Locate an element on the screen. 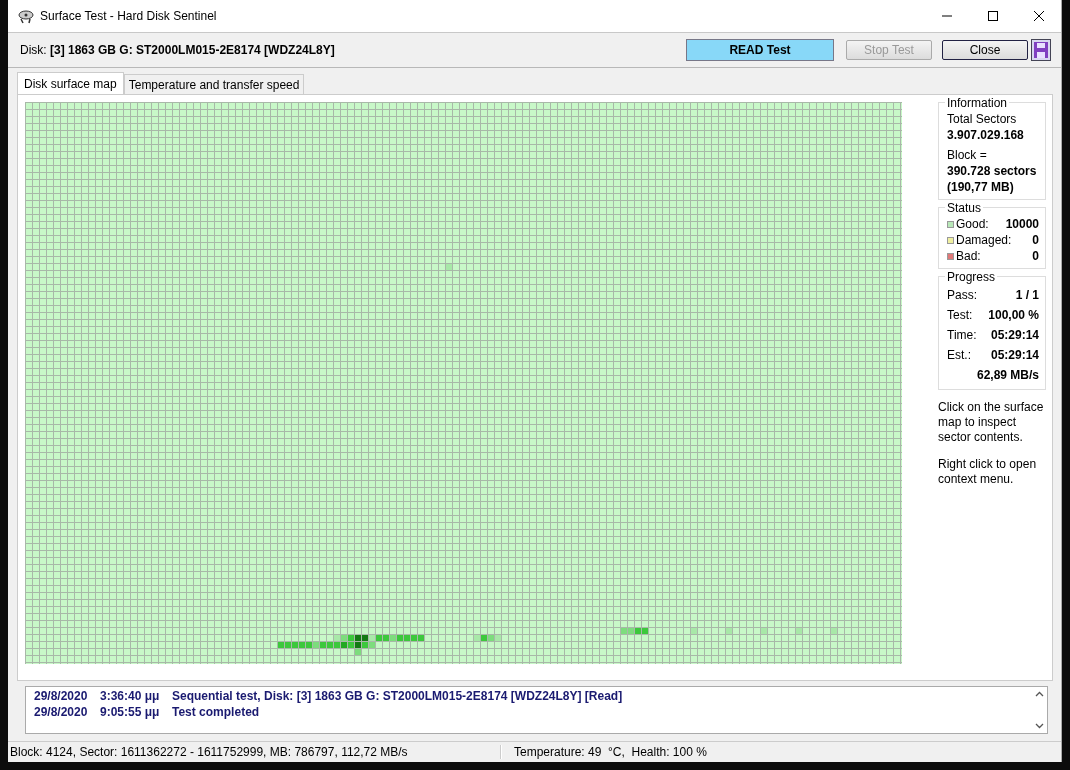 The image size is (1070, 770). progress-label: Test: is located at coordinates (960, 315).